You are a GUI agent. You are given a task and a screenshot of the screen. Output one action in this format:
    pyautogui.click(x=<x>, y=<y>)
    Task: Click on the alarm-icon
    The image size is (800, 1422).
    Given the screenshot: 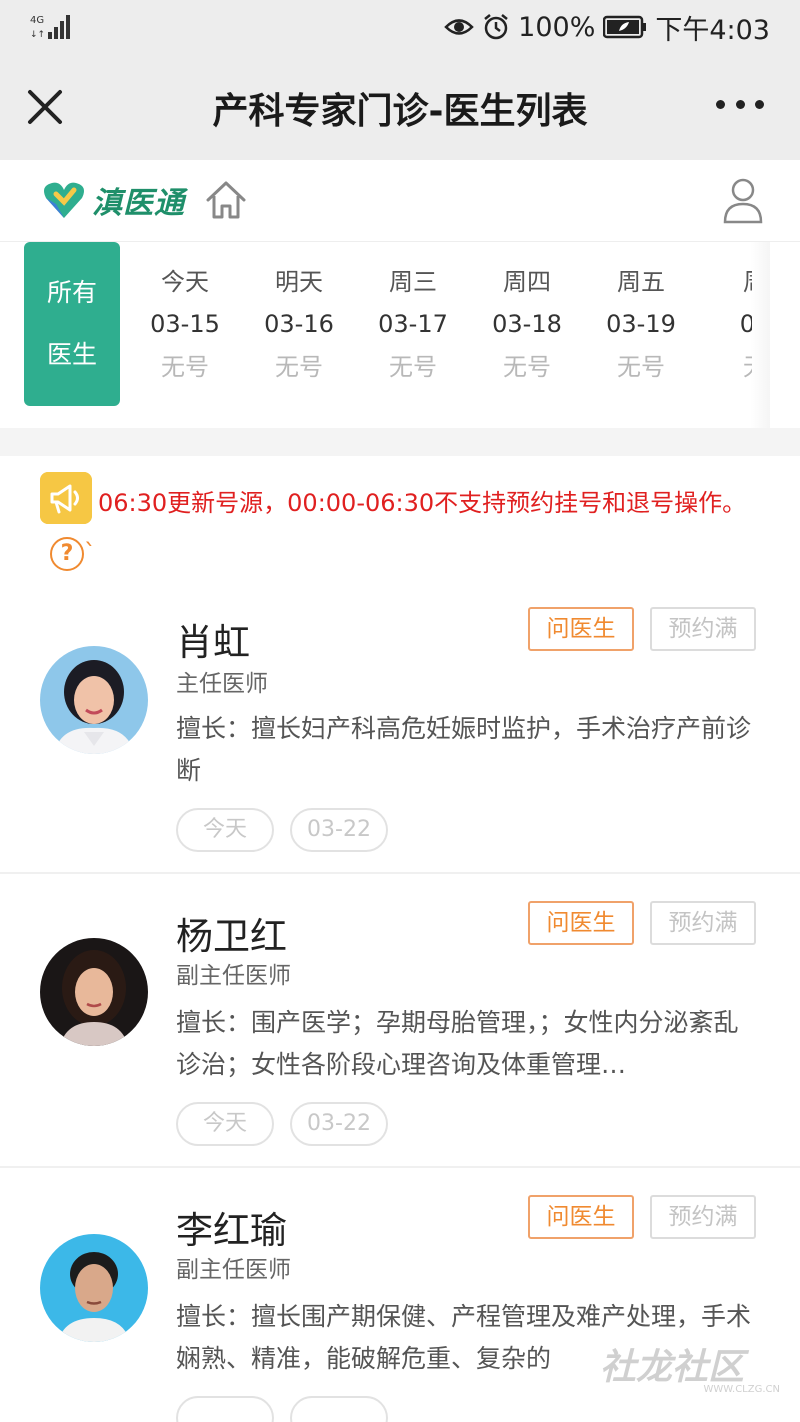 What is the action you would take?
    pyautogui.click(x=496, y=27)
    